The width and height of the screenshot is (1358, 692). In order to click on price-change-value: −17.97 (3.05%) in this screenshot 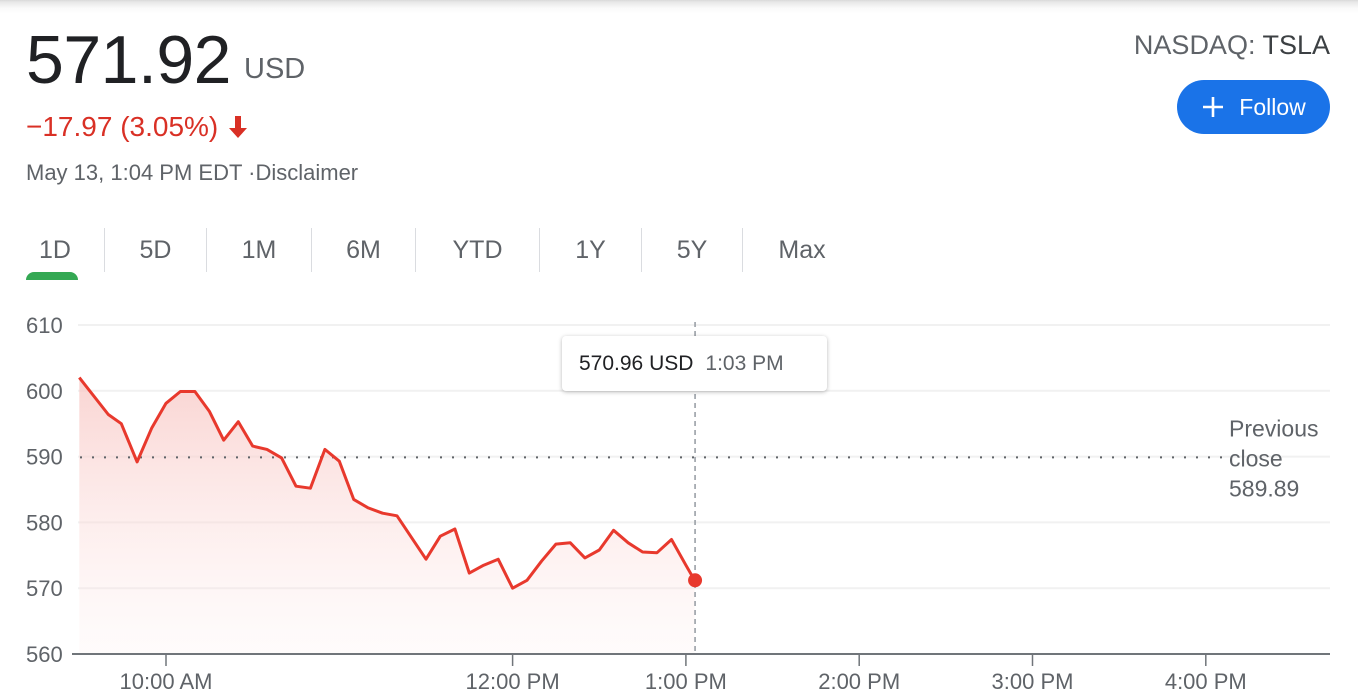, I will do `click(122, 126)`.